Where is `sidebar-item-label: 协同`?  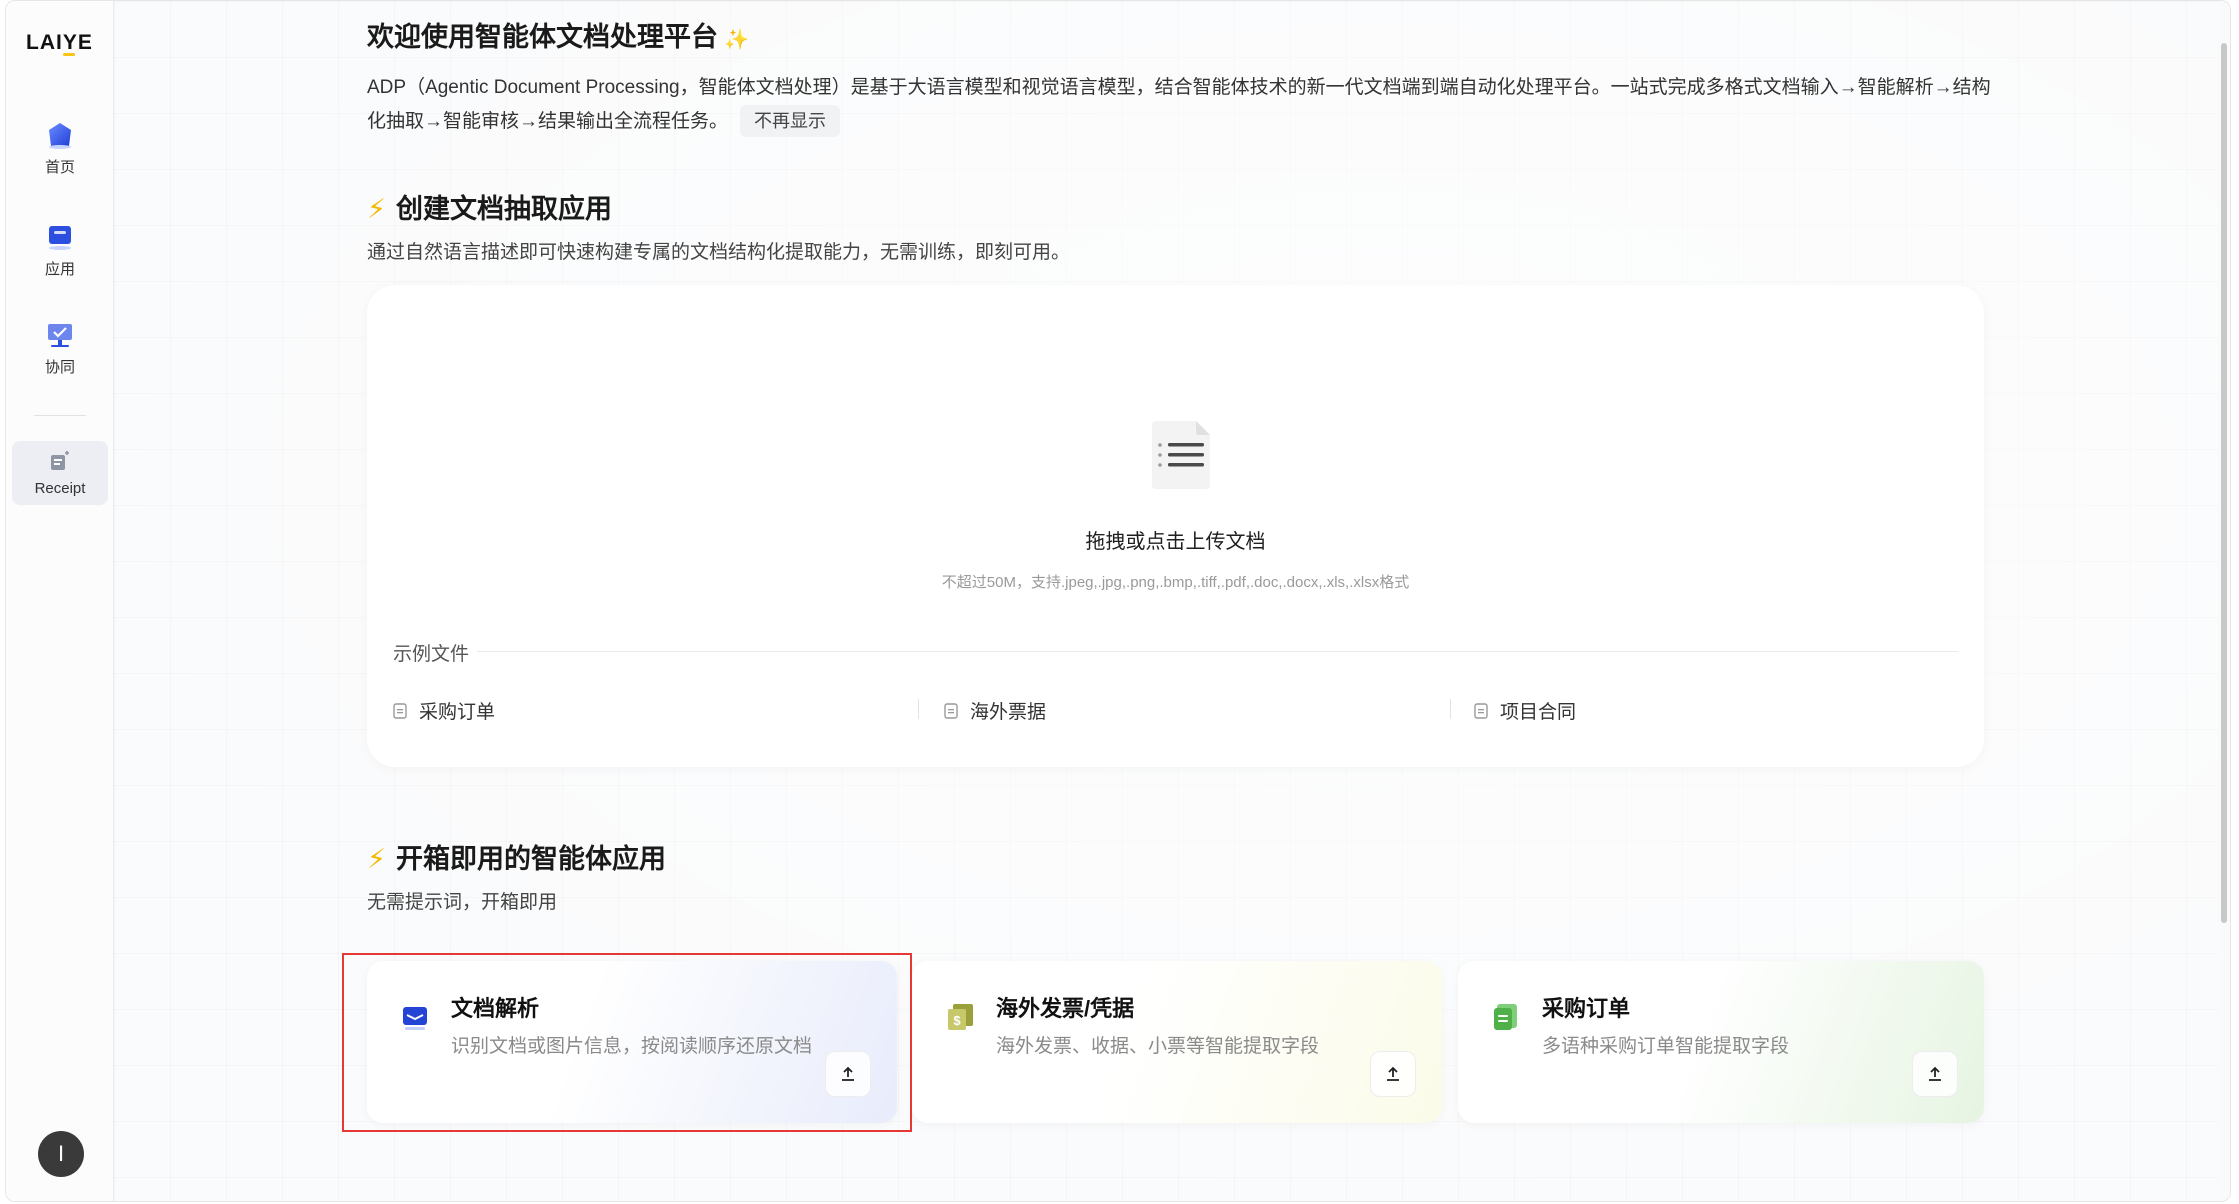
sidebar-item-label: 协同 is located at coordinates (59, 367).